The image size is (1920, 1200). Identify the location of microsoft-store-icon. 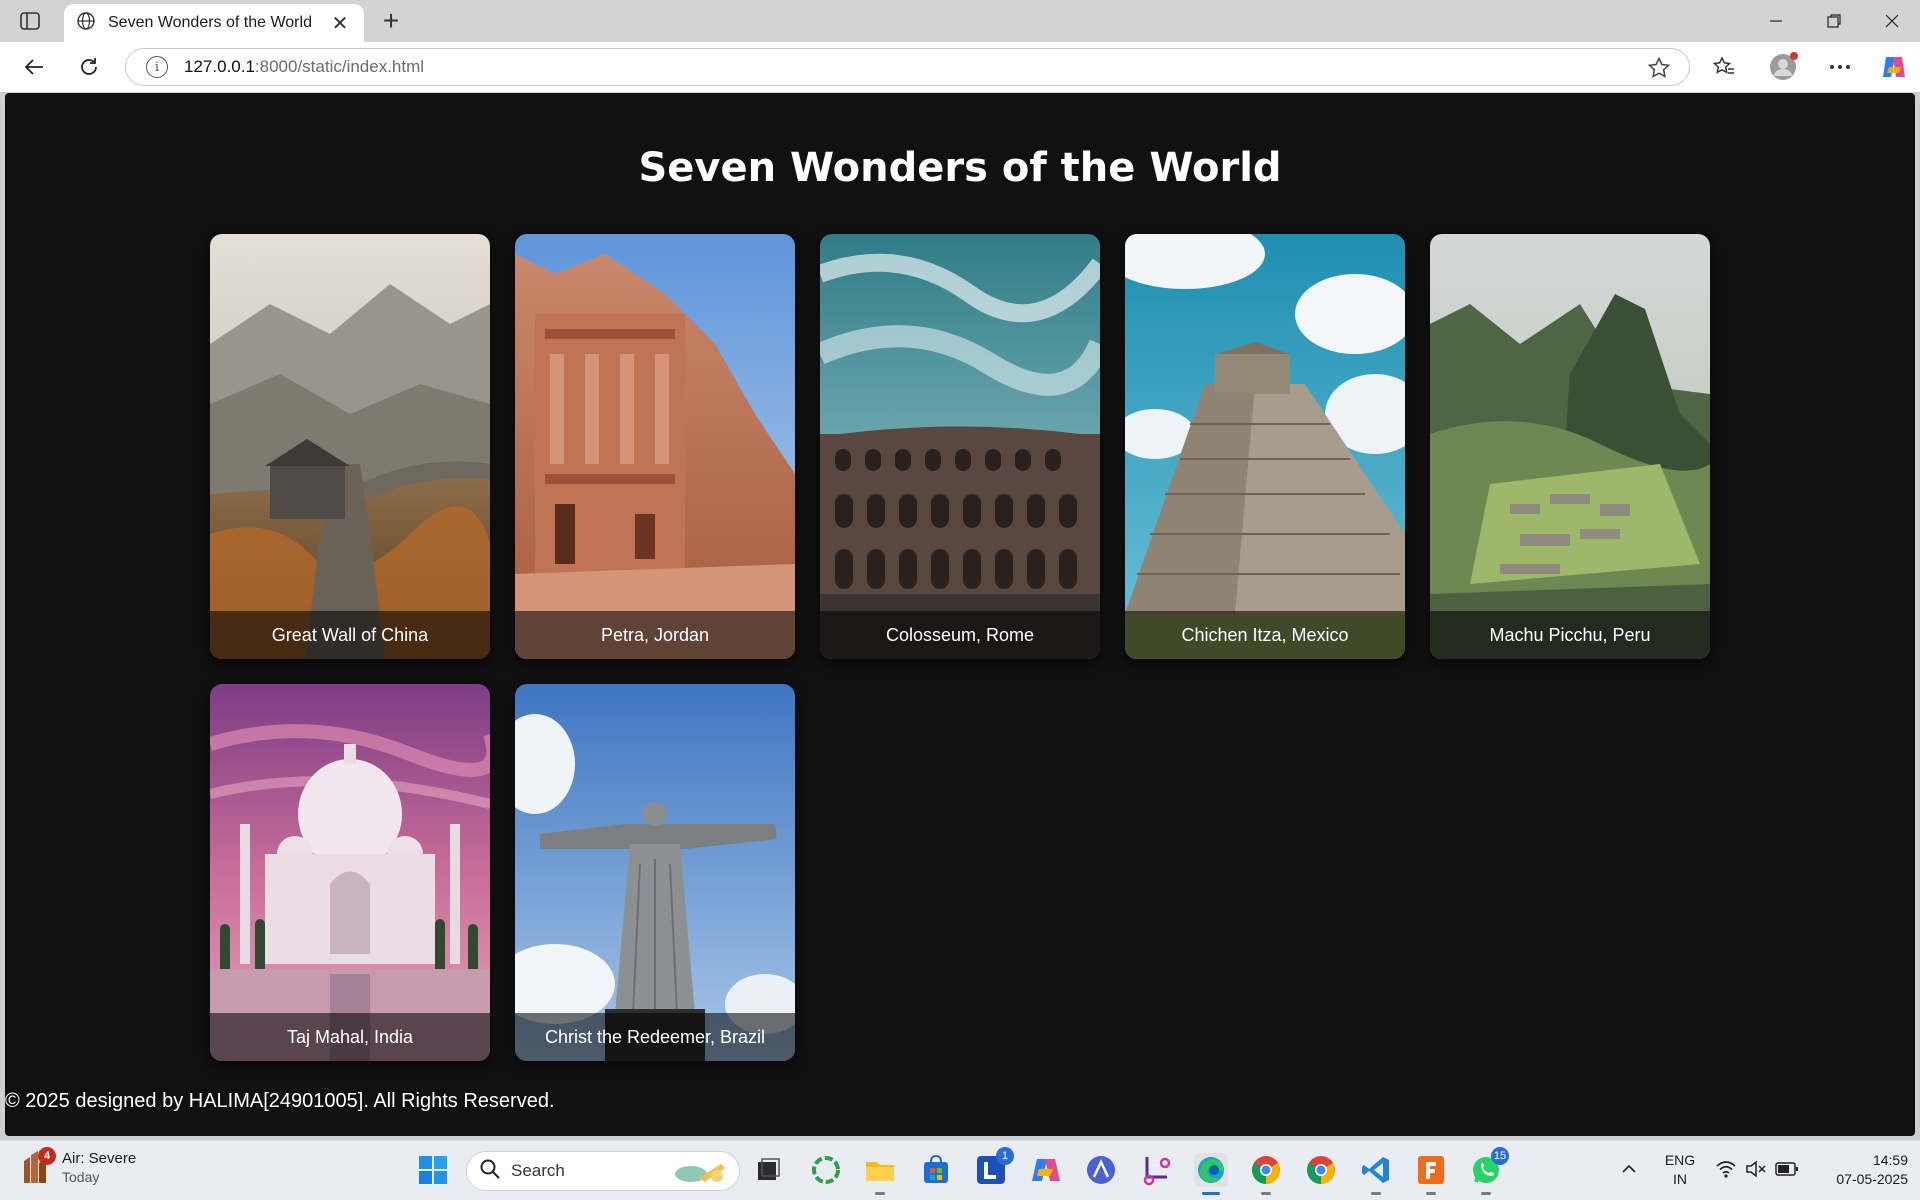
(936, 1170).